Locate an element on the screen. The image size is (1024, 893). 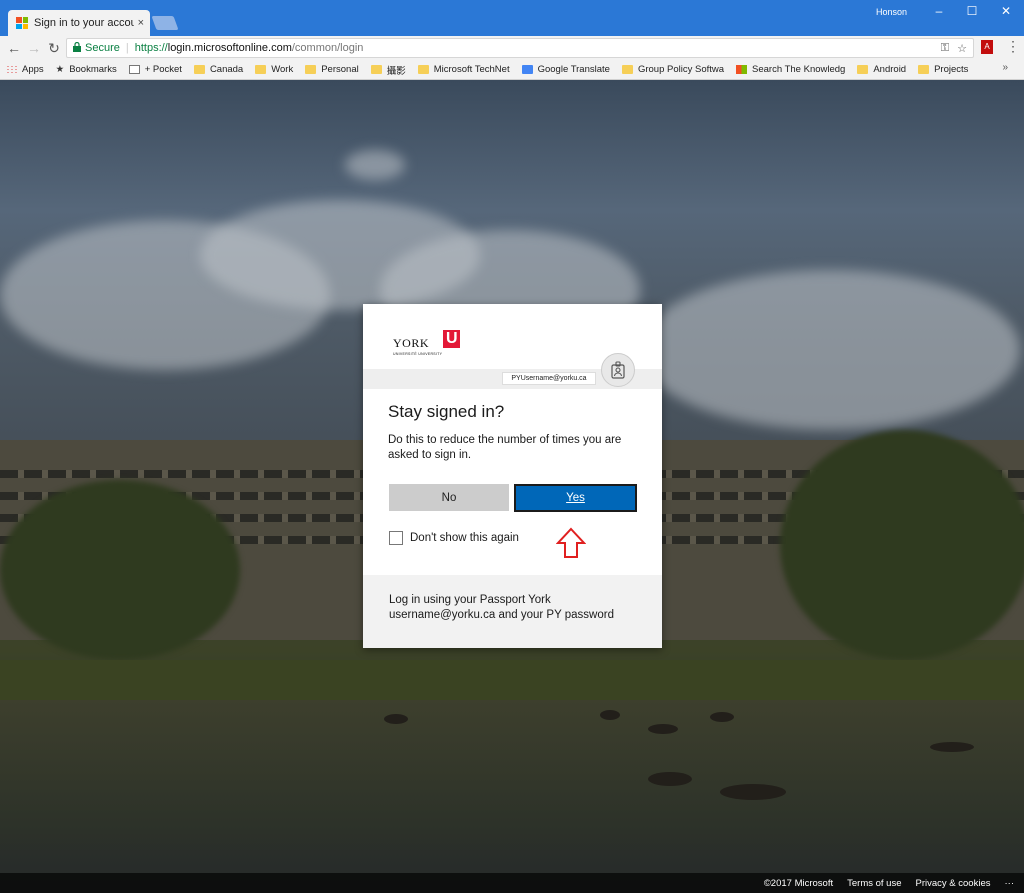
bookmark-canada: Canada is located at coordinates (218, 69).